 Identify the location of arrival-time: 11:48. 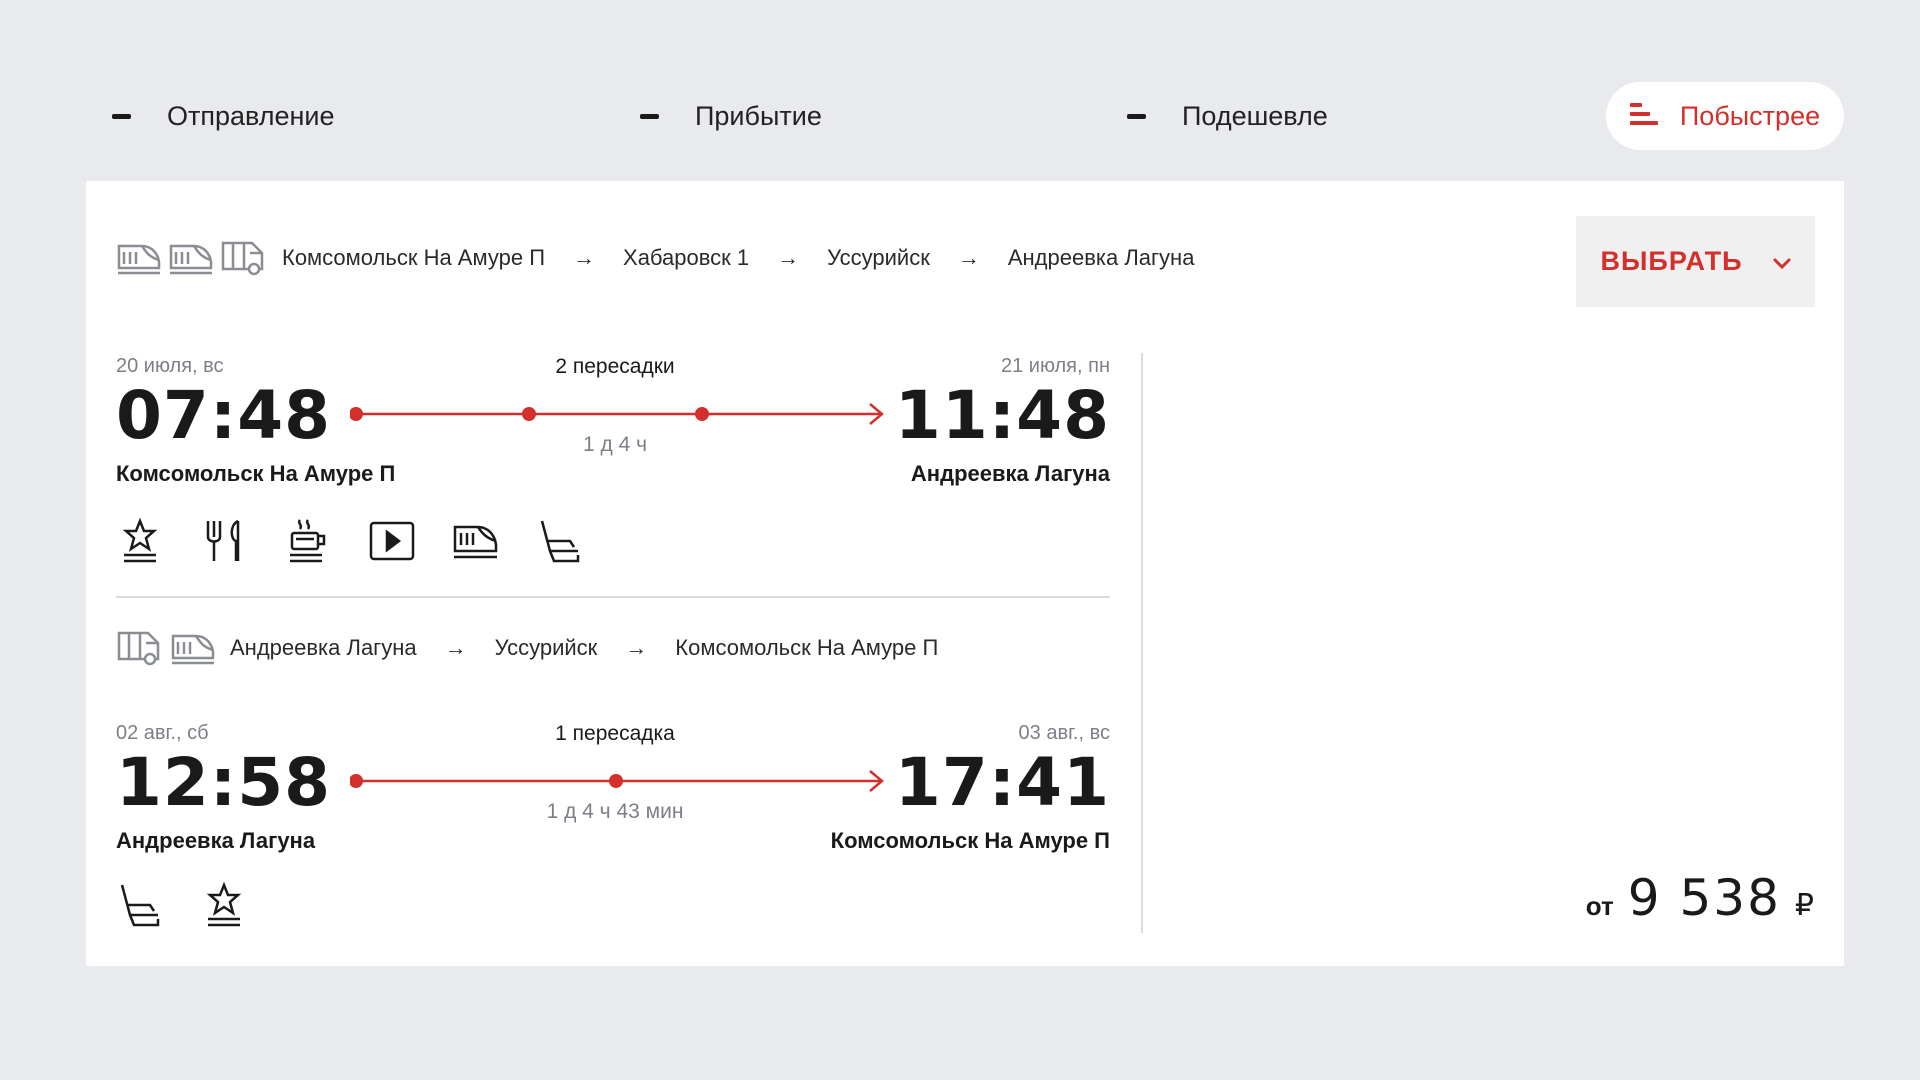
(1002, 415).